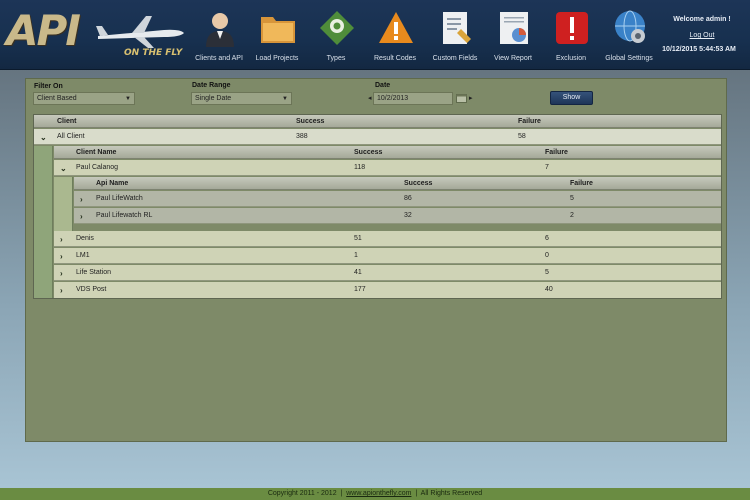  I want to click on success-cell: 388, so click(302, 136).